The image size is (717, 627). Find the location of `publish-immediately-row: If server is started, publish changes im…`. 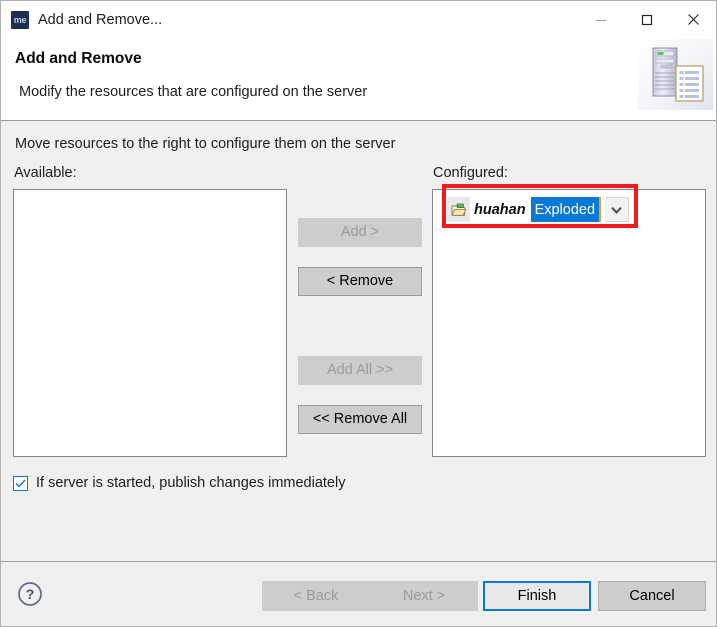

publish-immediately-row: If server is started, publish changes im… is located at coordinates (179, 483).